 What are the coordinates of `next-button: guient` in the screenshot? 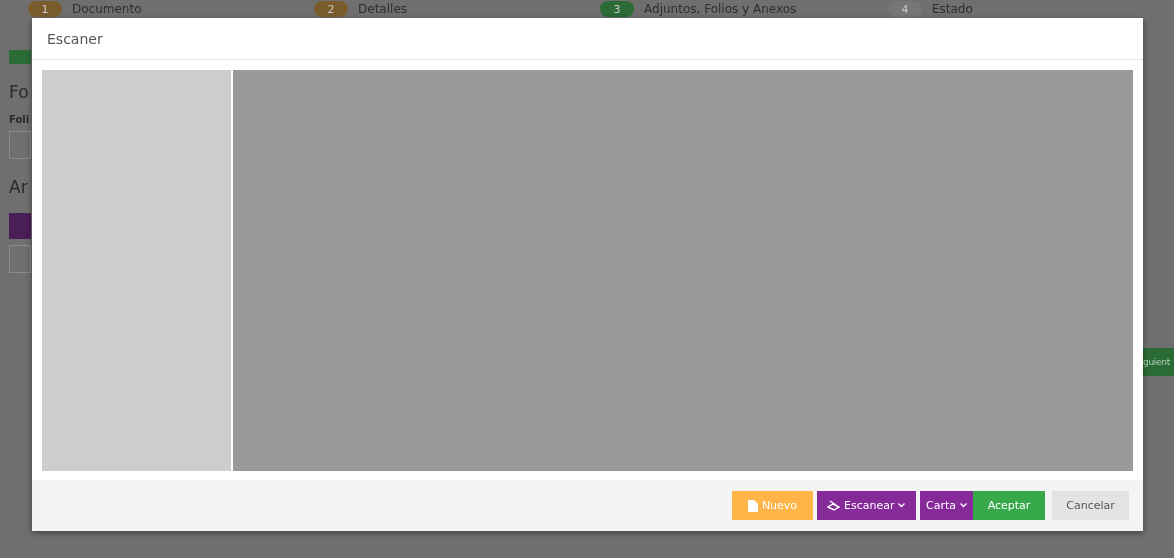 It's located at (1158, 362).